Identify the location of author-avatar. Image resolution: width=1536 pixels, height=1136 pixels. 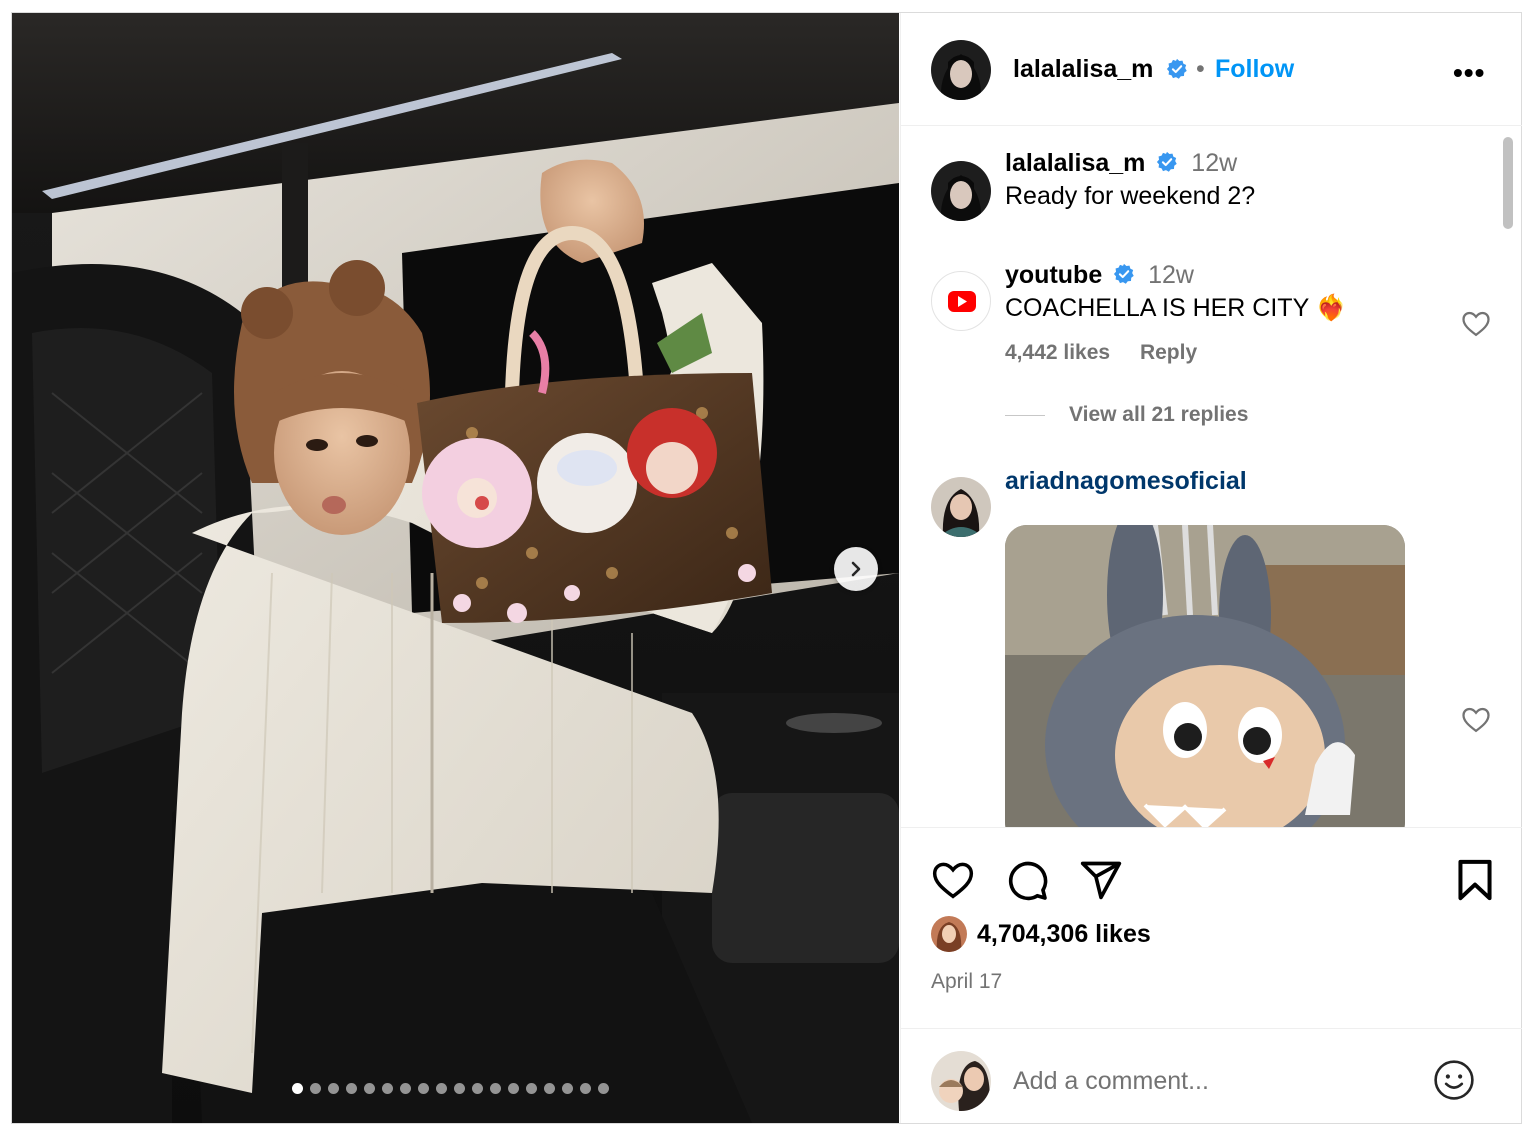
(961, 70).